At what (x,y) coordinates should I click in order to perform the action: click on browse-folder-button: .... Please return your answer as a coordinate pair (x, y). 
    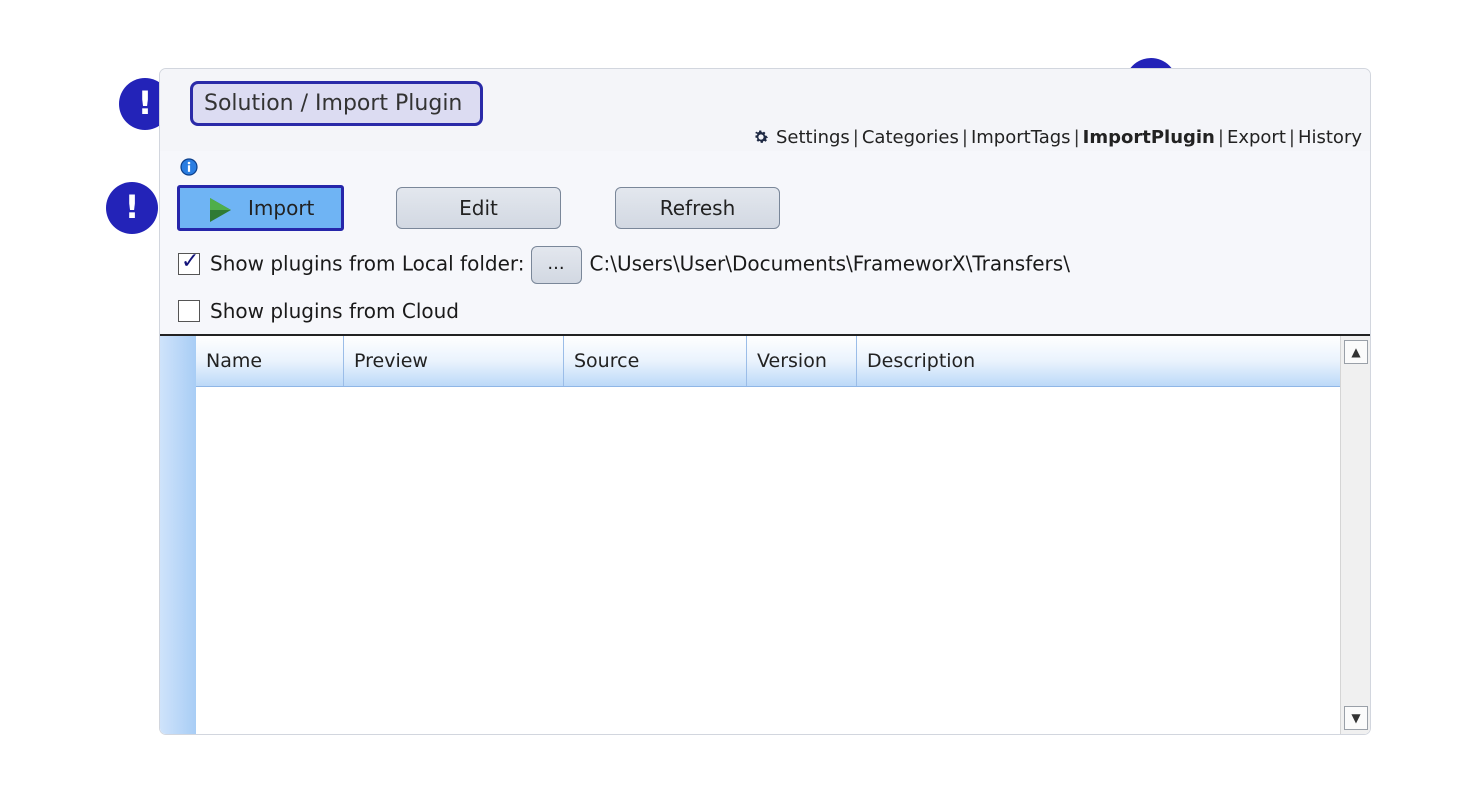
    Looking at the image, I should click on (556, 265).